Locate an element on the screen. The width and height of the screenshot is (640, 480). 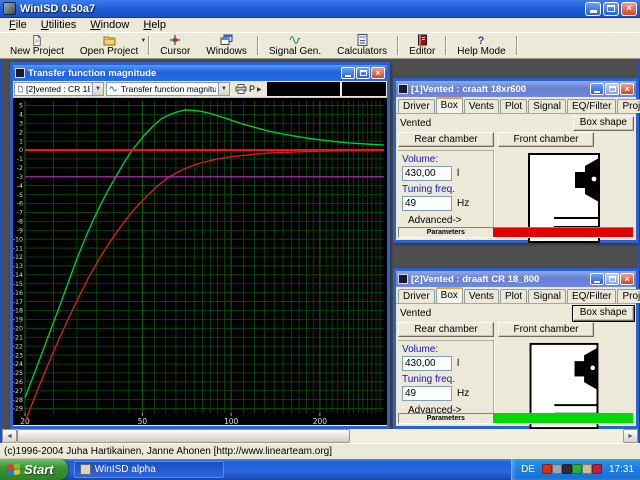
project1-title-bar: [1]Vented : craaft 18xr600 × is located at coordinates (516, 89).